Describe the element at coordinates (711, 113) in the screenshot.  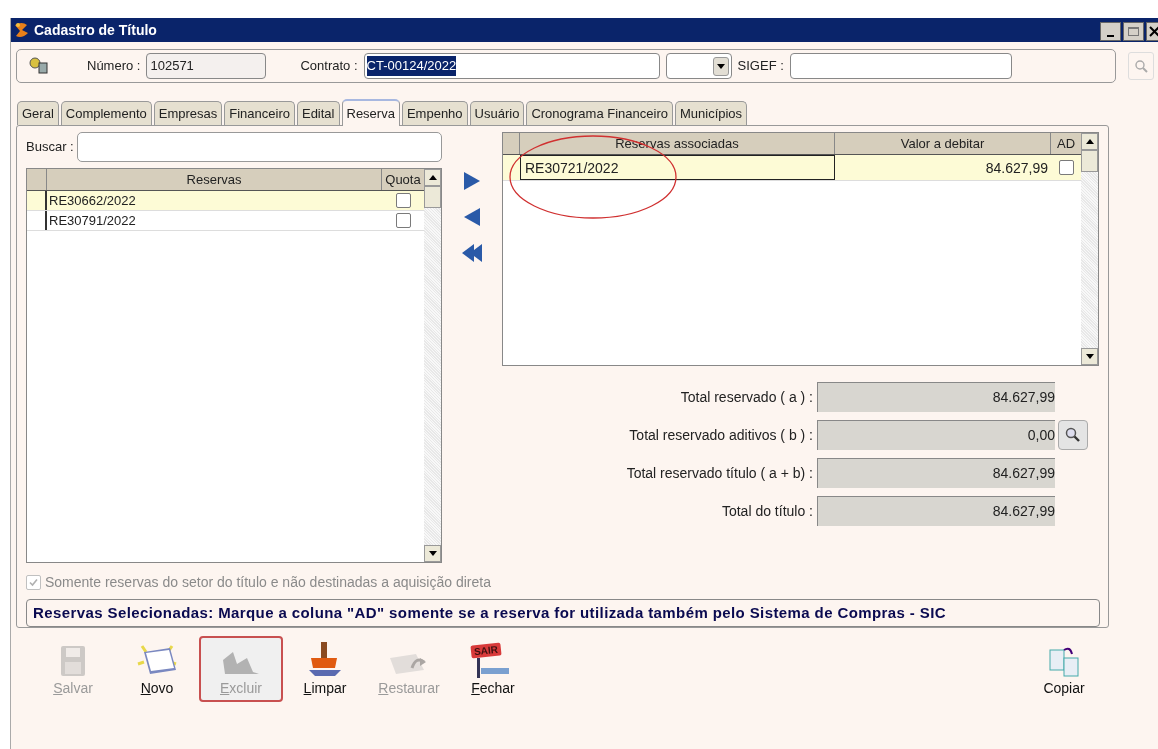
I see `tab: Municípios` at that location.